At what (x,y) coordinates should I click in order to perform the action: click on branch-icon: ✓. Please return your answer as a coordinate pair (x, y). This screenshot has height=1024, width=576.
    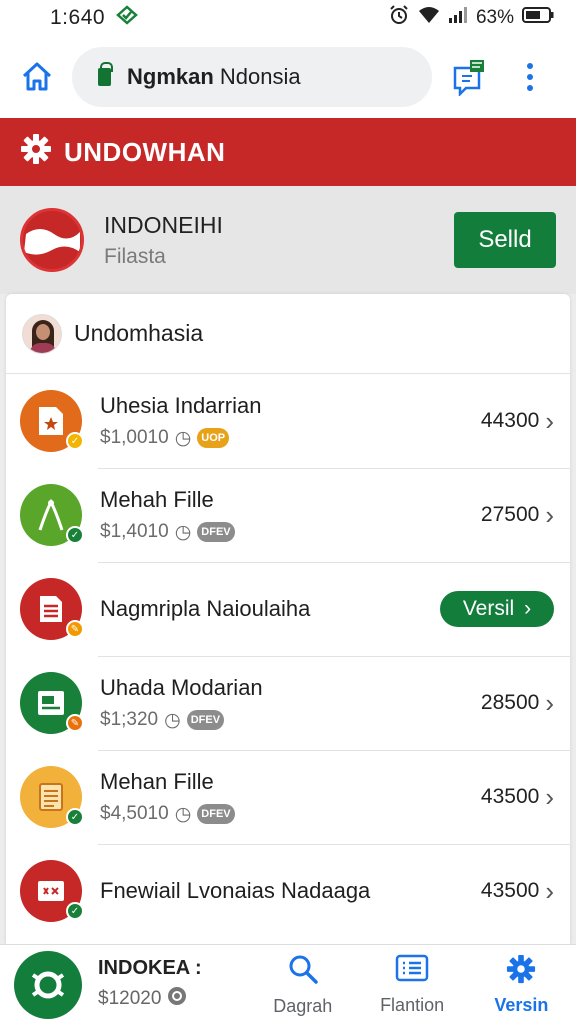
    Looking at the image, I should click on (52, 515).